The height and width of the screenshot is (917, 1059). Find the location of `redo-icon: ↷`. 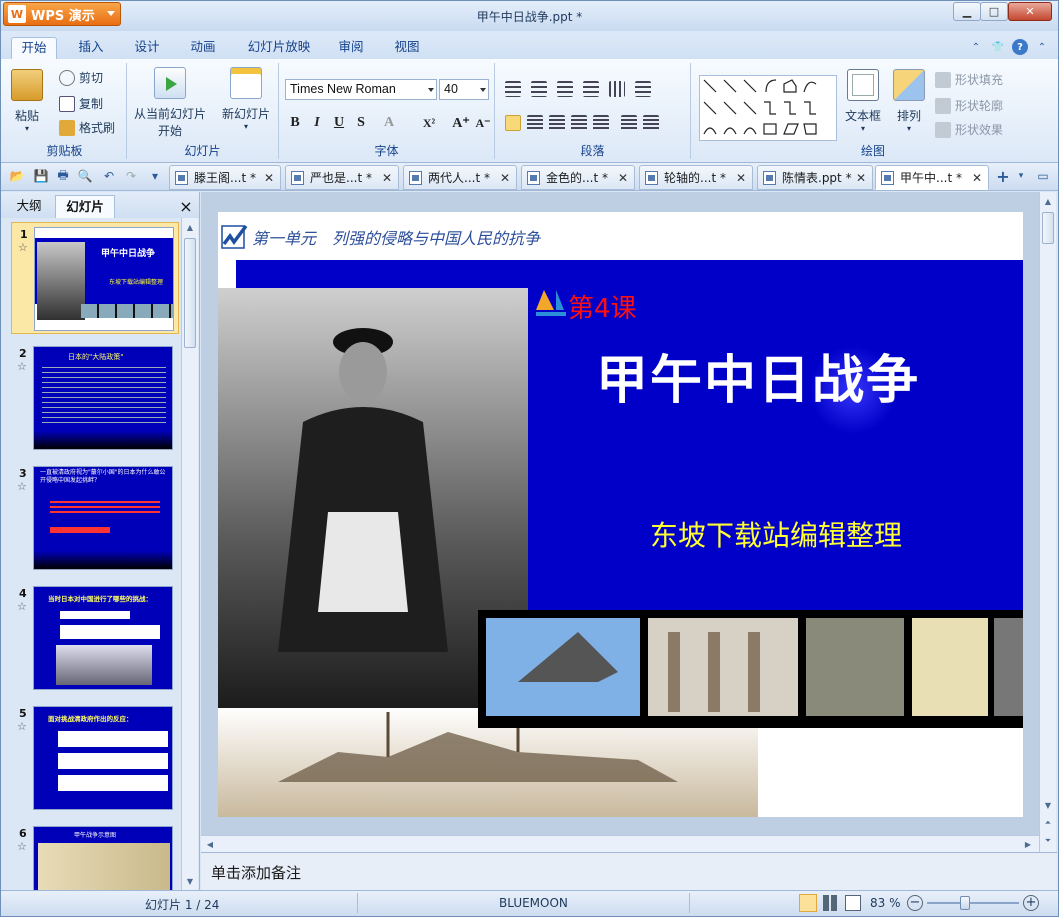

redo-icon: ↷ is located at coordinates (131, 176).